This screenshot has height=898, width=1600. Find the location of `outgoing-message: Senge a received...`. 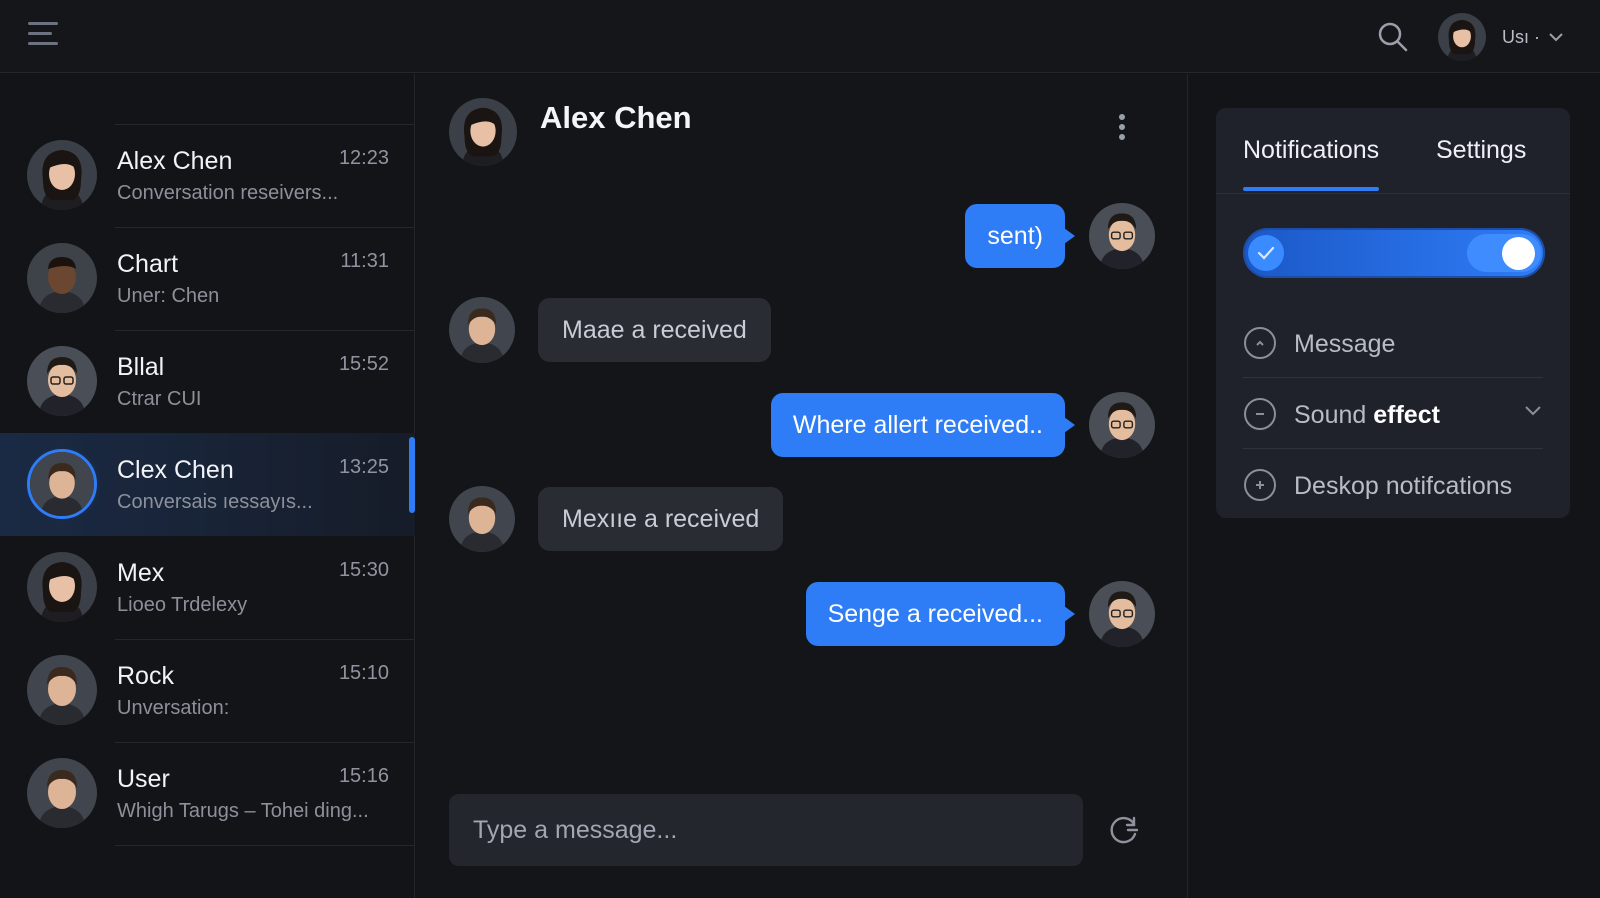

outgoing-message: Senge a received... is located at coordinates (940, 614).